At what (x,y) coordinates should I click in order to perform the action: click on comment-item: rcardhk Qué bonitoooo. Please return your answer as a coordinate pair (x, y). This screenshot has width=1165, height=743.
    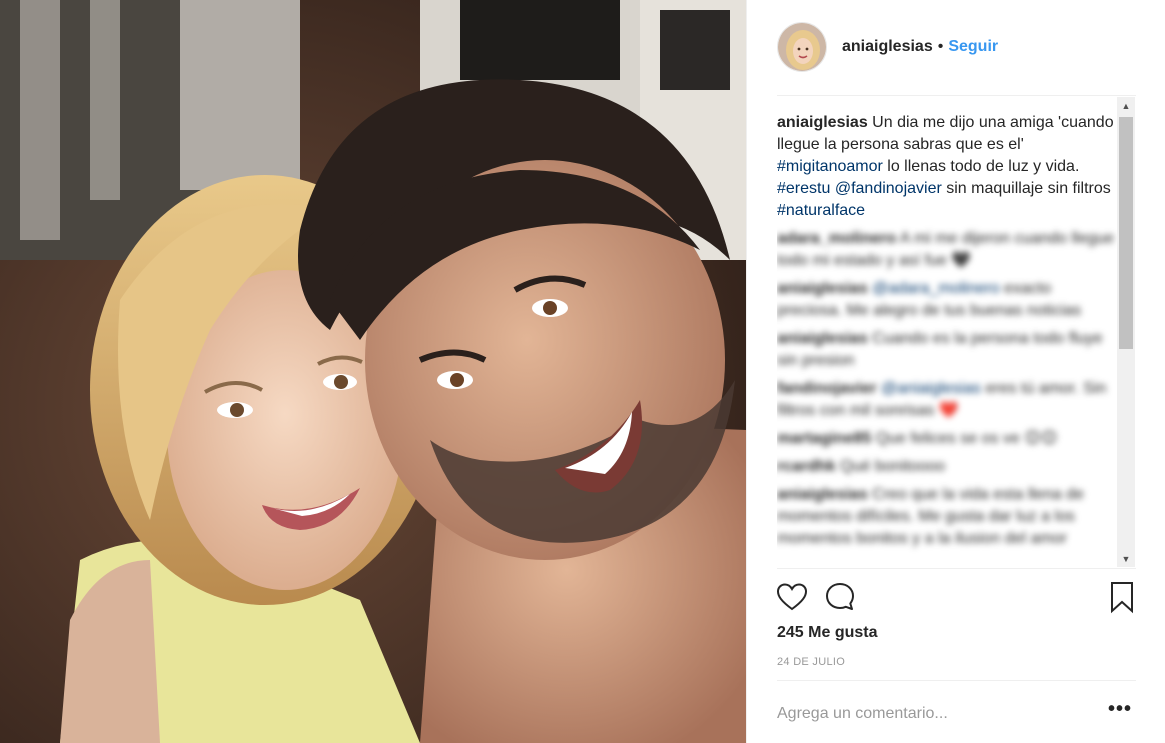
    Looking at the image, I should click on (947, 467).